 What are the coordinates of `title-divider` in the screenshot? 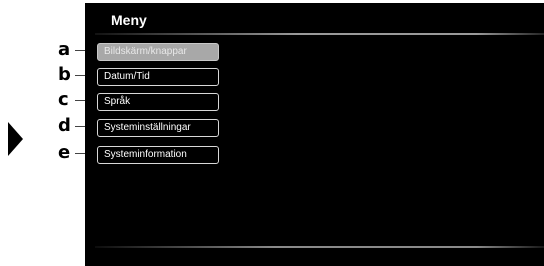 It's located at (319, 34).